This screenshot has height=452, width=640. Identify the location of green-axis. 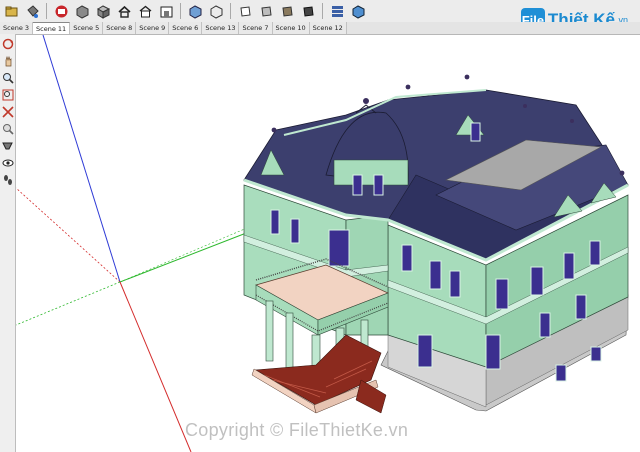
(187, 256).